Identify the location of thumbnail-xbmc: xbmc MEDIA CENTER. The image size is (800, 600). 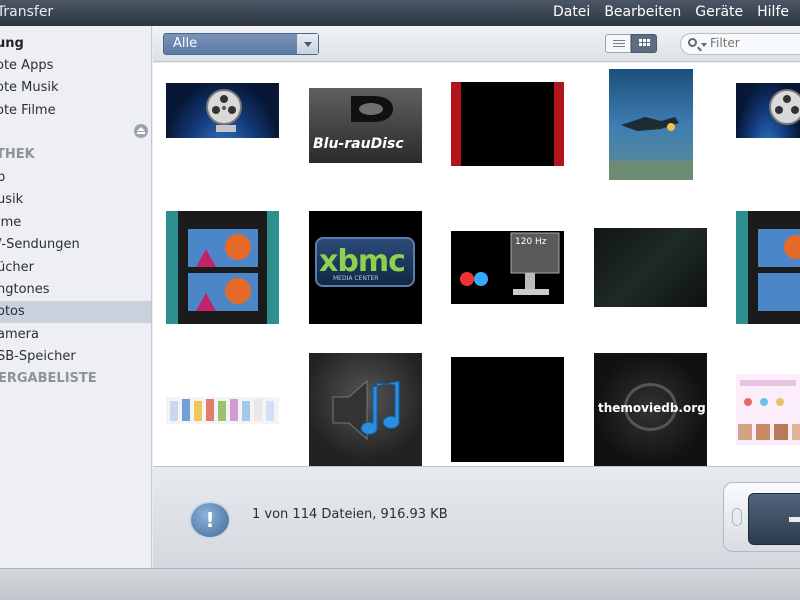
(365, 267).